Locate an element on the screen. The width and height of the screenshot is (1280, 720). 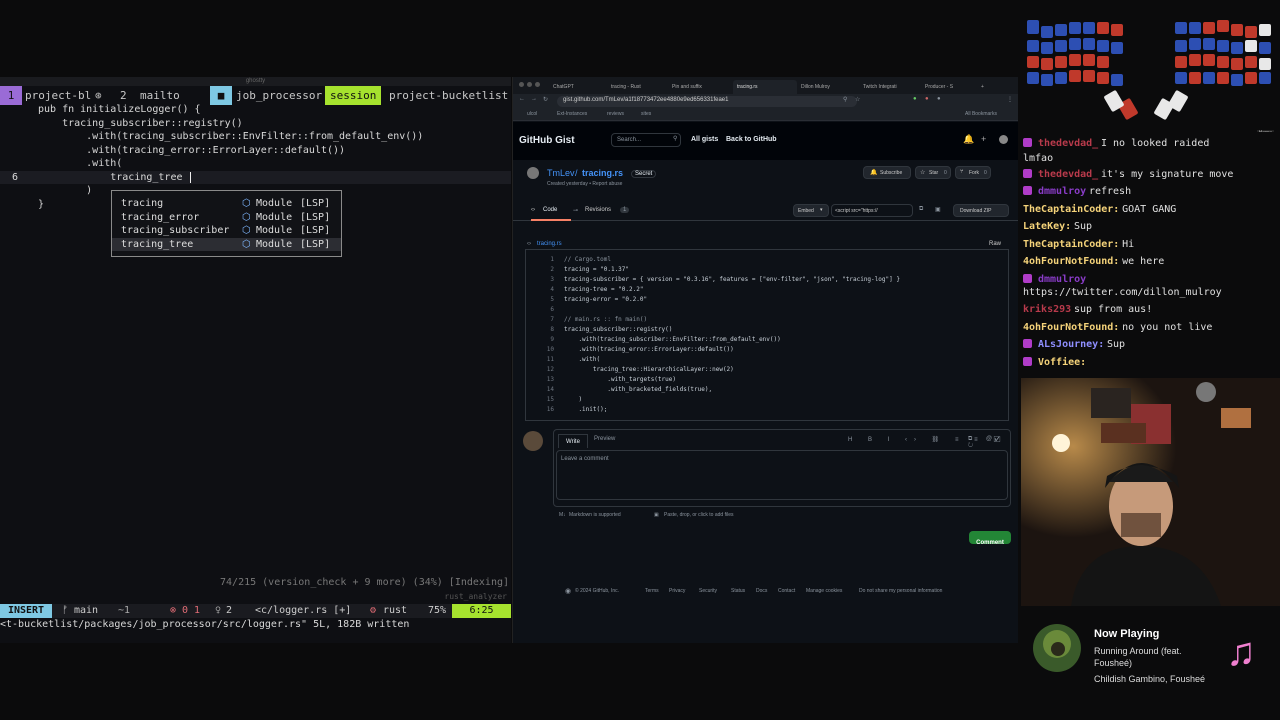
gist-owner: TmLev is located at coordinates (561, 173).